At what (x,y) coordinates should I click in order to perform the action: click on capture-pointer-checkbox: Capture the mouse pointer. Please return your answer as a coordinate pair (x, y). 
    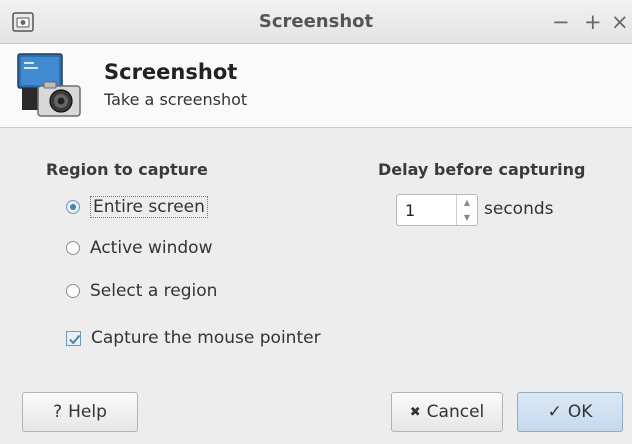
    Looking at the image, I should click on (193, 338).